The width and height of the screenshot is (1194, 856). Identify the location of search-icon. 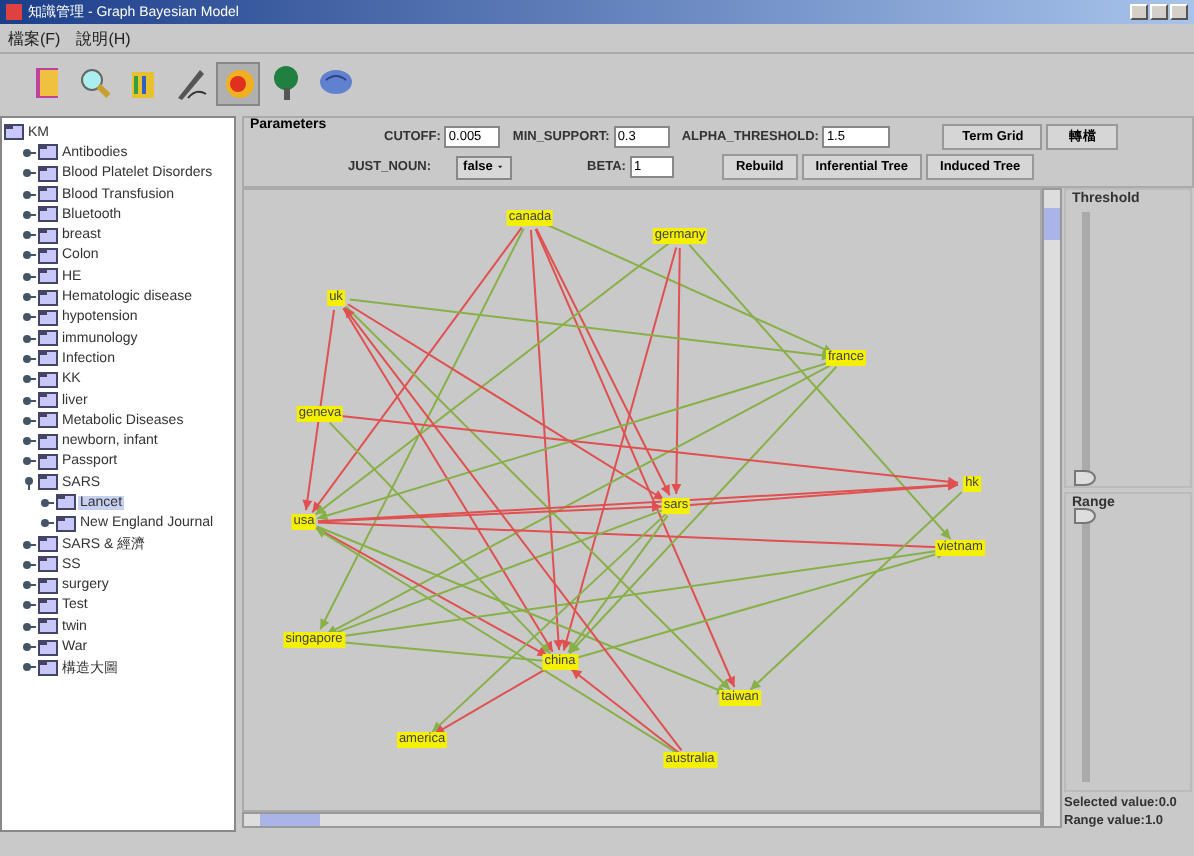
(94, 83).